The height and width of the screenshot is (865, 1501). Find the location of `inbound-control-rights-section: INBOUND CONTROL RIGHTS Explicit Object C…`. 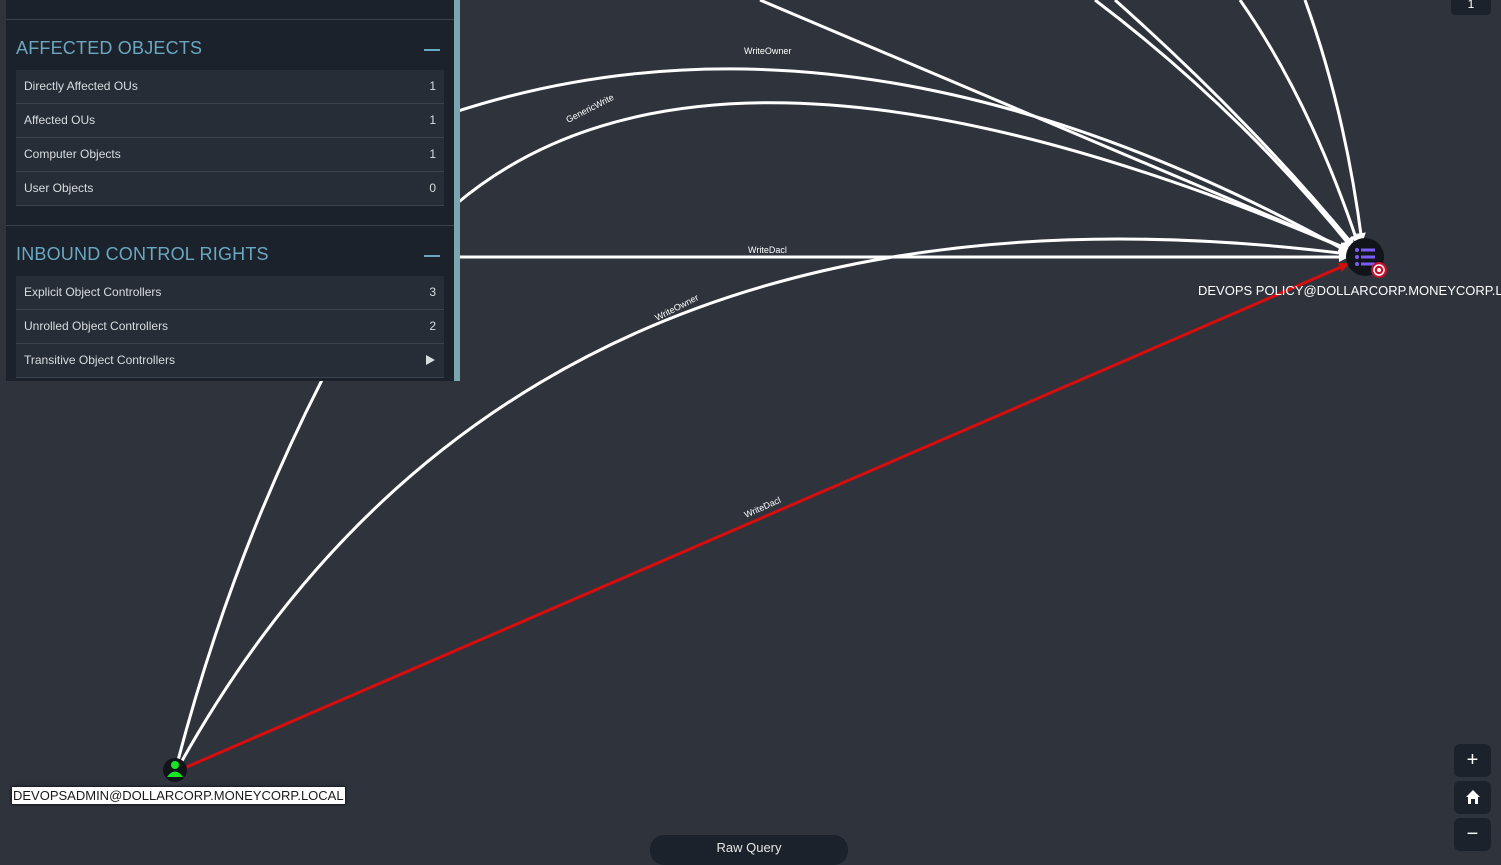

inbound-control-rights-section: INBOUND CONTROL RIGHTS Explicit Object C… is located at coordinates (230, 301).